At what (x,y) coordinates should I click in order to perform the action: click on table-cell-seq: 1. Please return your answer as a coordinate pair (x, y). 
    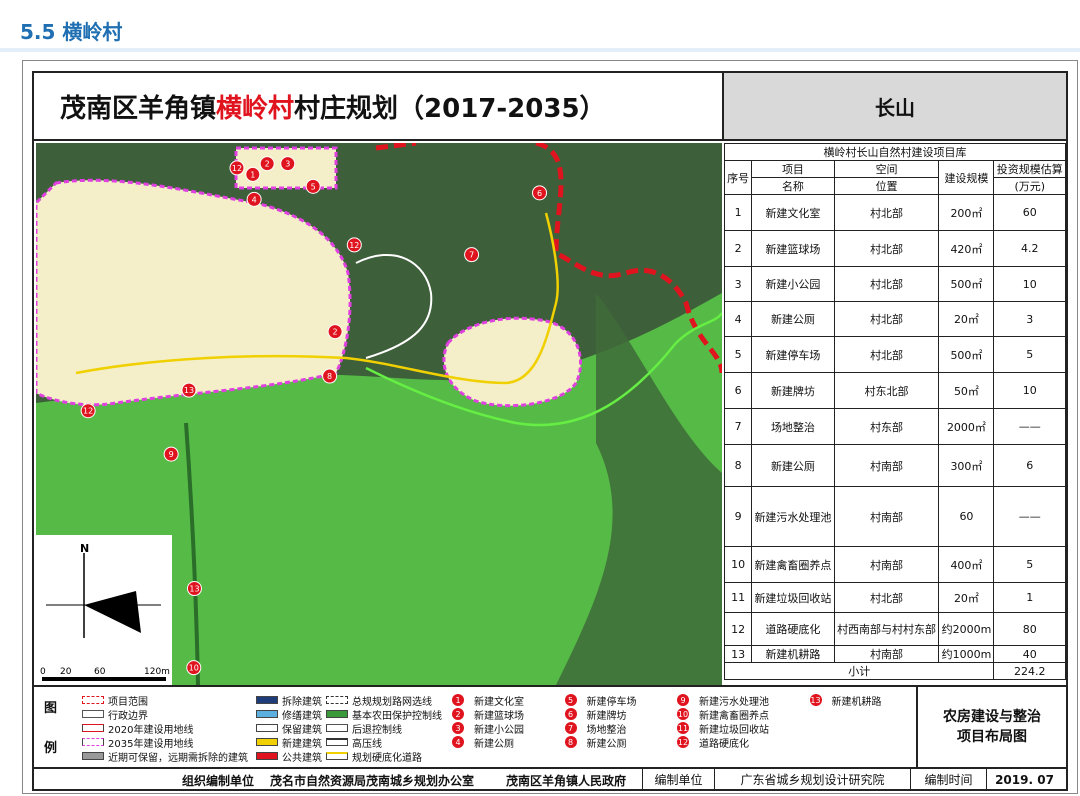
    Looking at the image, I should click on (738, 212).